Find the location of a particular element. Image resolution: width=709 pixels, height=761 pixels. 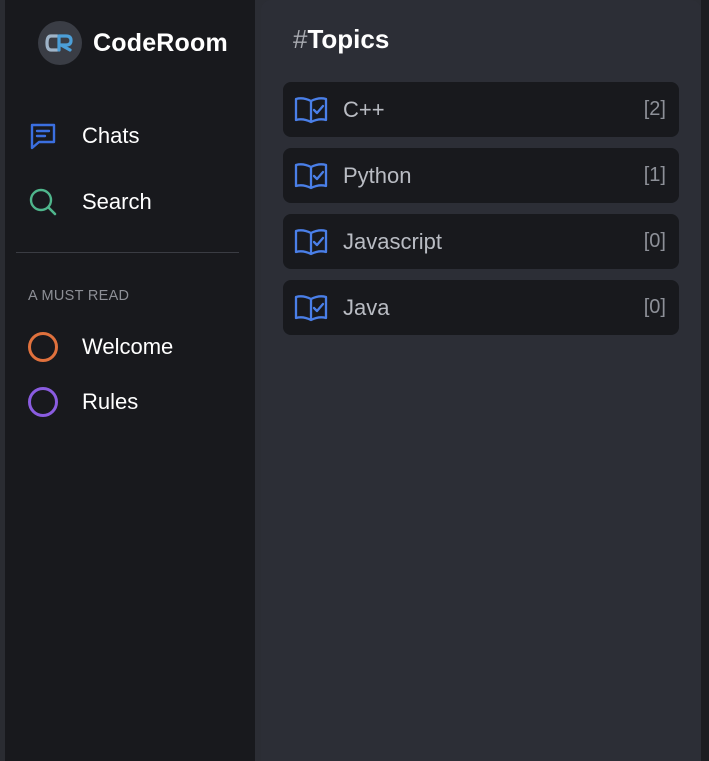

chat-icon is located at coordinates (43, 136).